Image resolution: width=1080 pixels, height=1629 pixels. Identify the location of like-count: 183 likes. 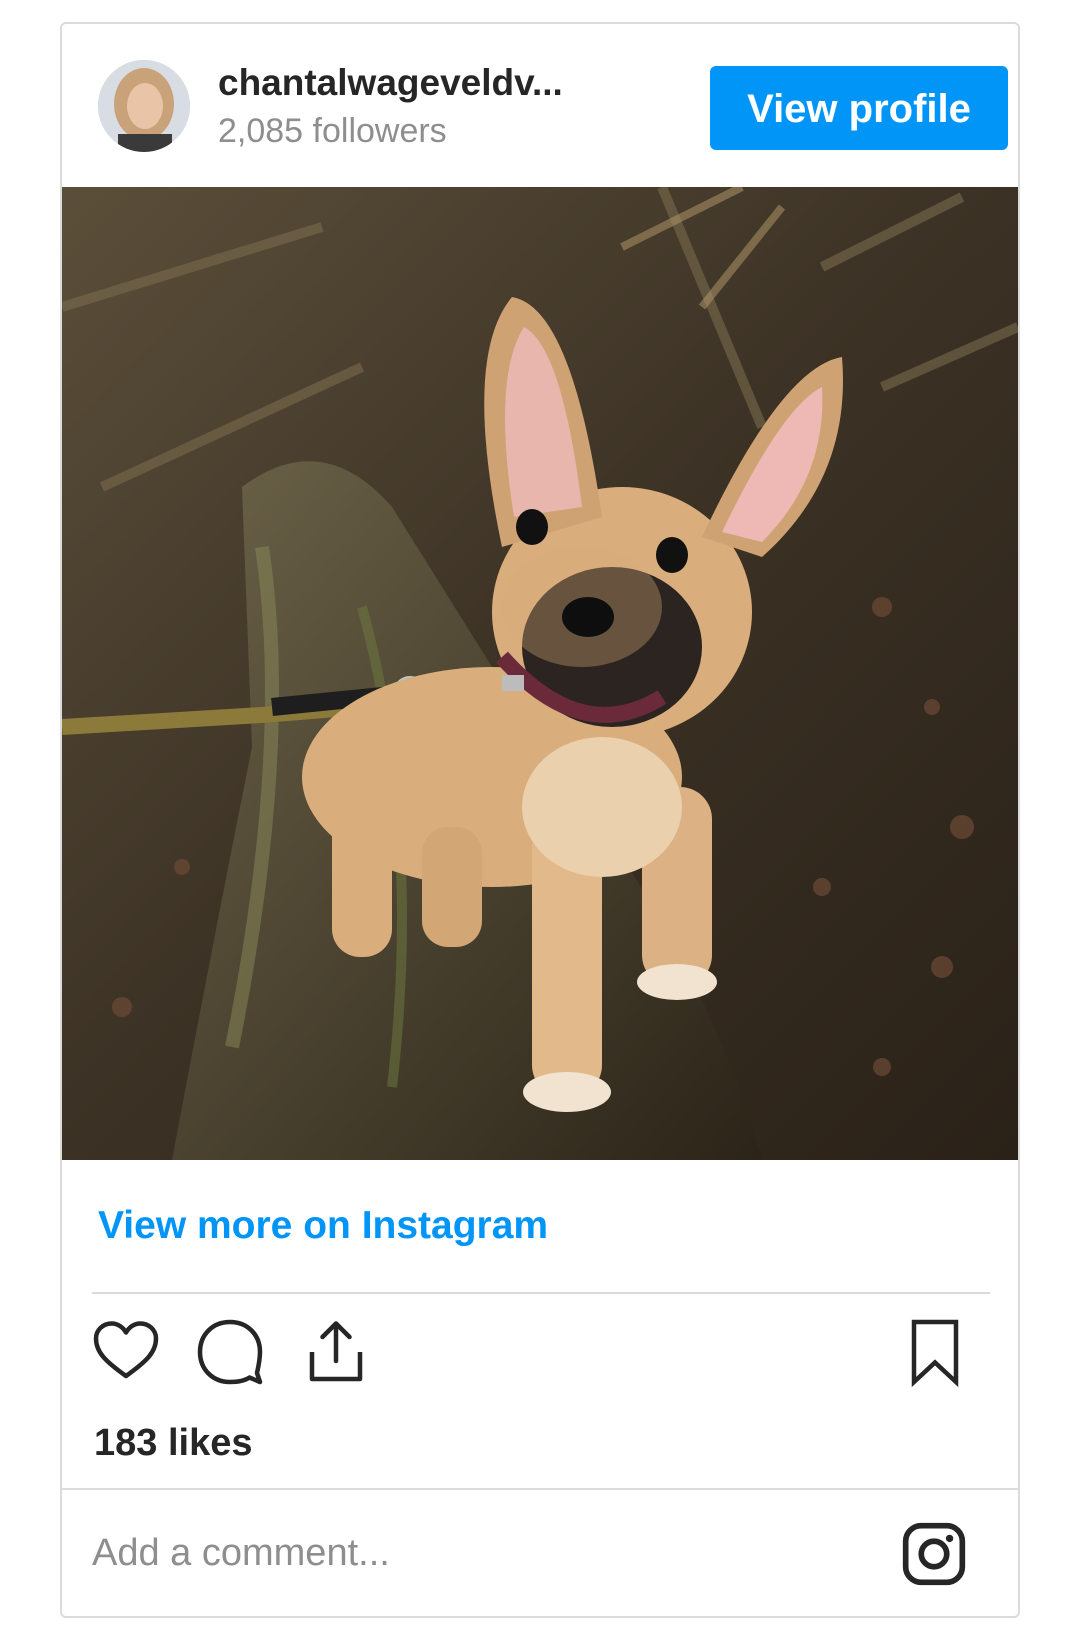
(173, 1443).